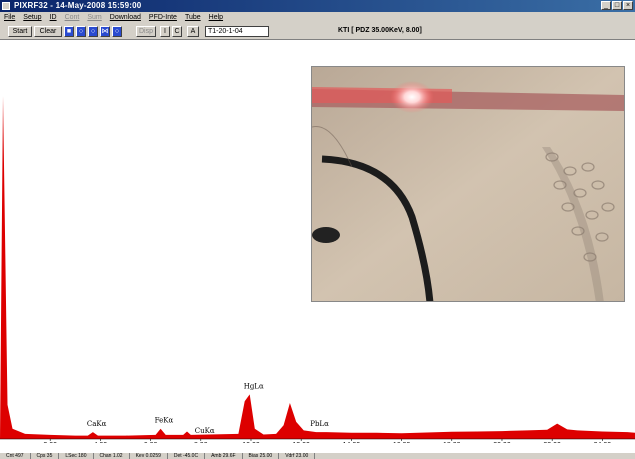 The height and width of the screenshot is (459, 635). Describe the element at coordinates (78, 5) in the screenshot. I see `window-title: PIXRF32 - 14-May-2008 15:59:00` at that location.